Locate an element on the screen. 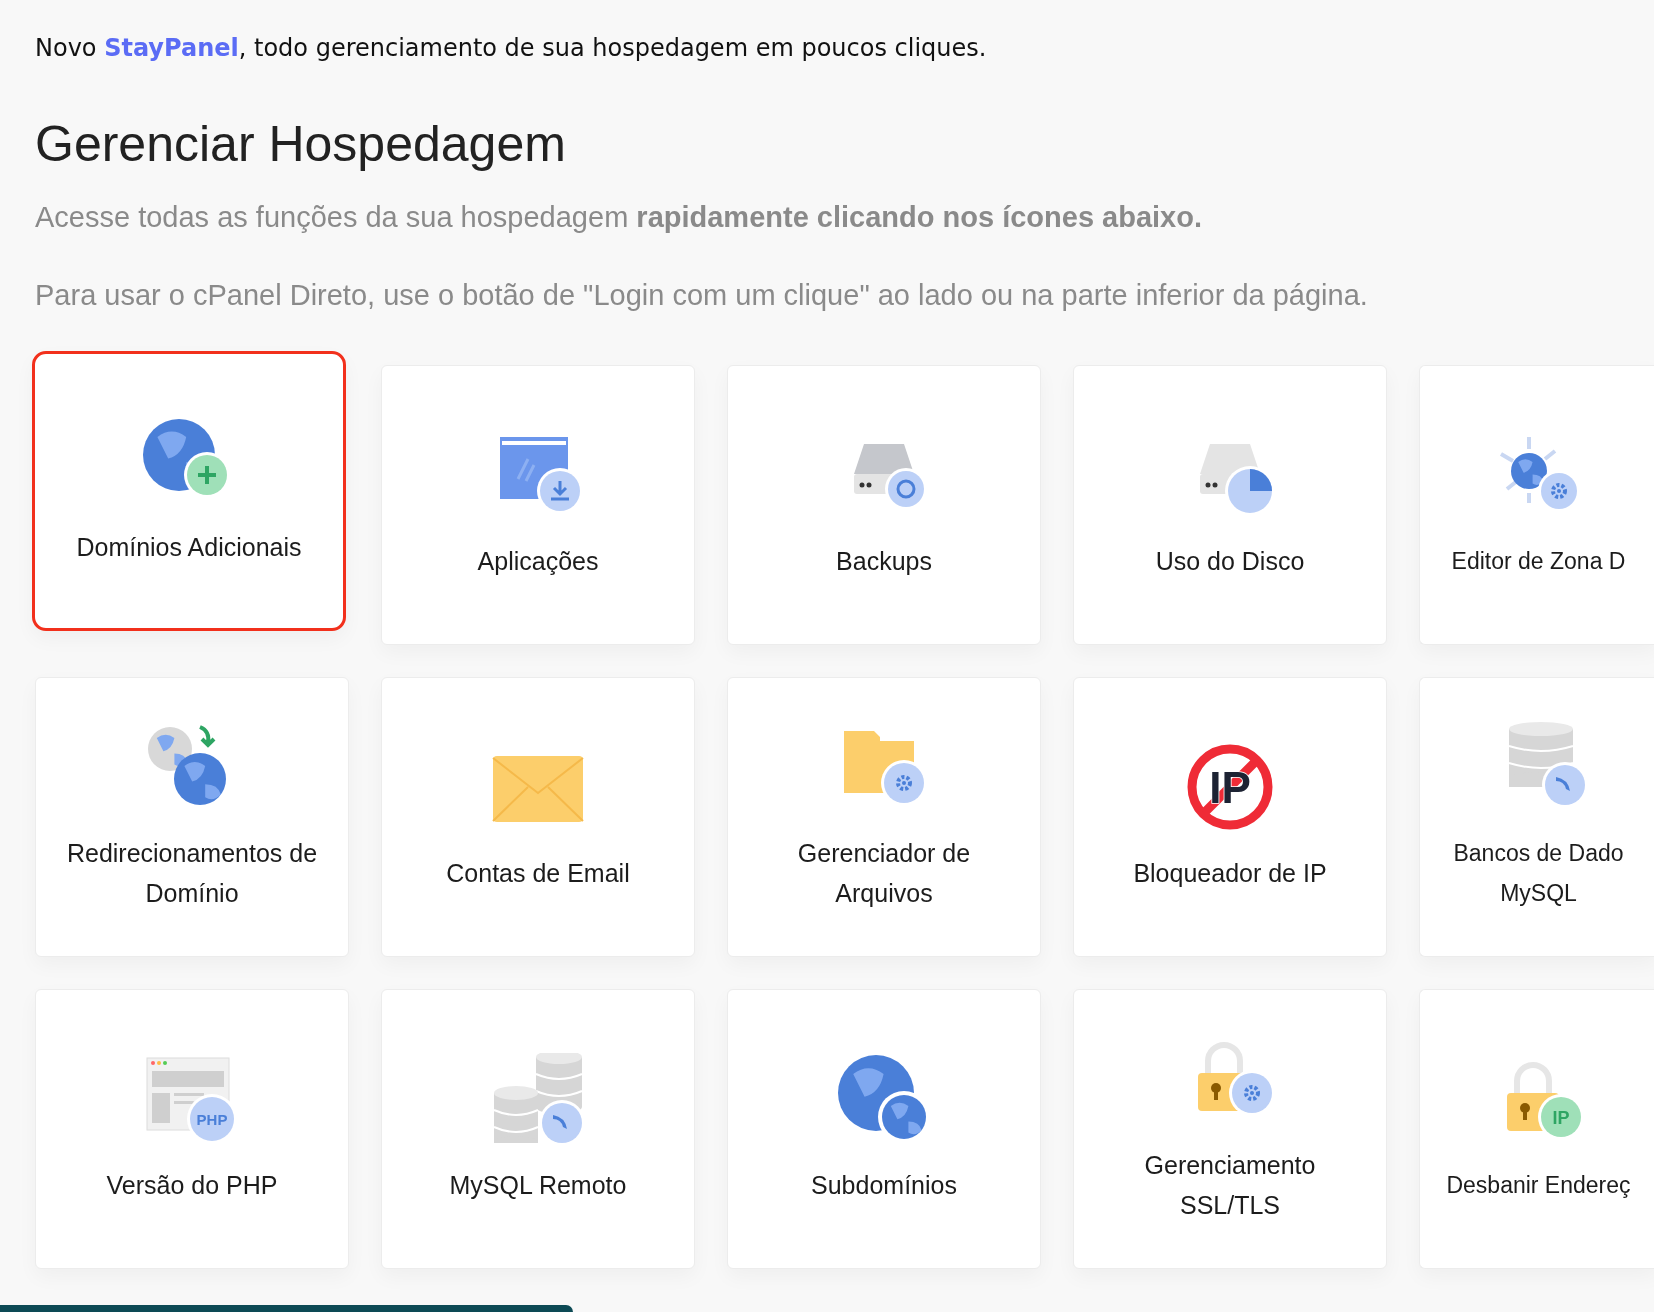  service-tile: Backups is located at coordinates (884, 505).